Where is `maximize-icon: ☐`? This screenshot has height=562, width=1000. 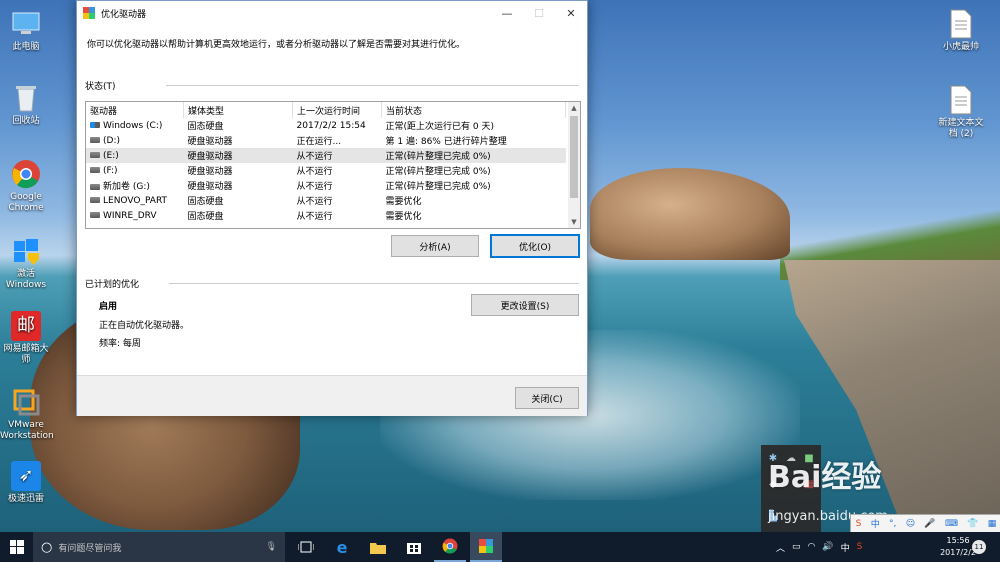
maximize-icon: ☐ is located at coordinates (539, 13).